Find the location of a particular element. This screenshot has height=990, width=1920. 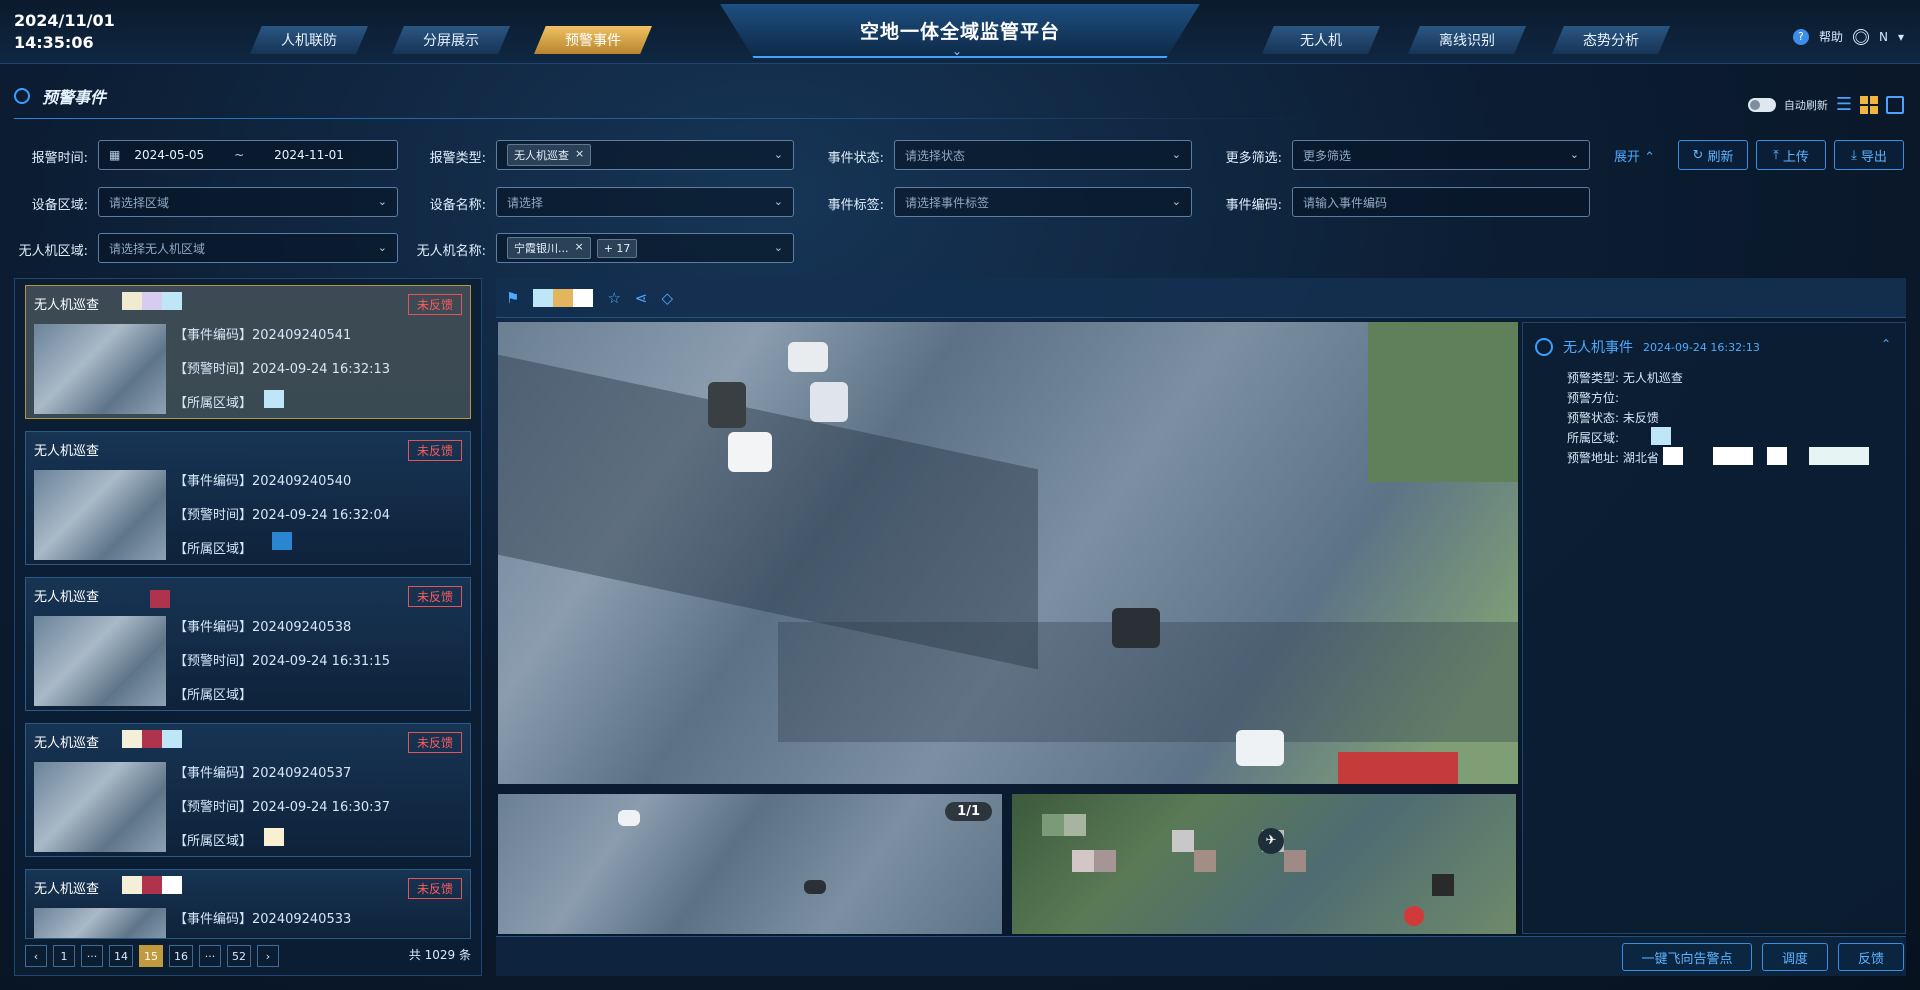

date-end: 2024-11-01 is located at coordinates (309, 155).